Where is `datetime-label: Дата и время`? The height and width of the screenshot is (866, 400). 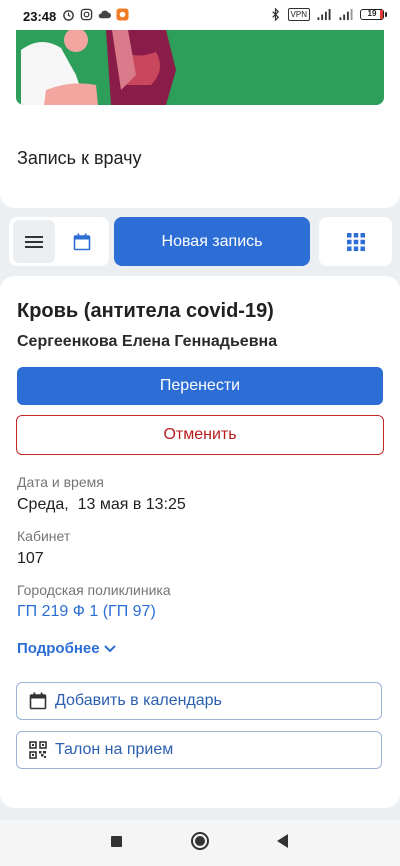 datetime-label: Дата и время is located at coordinates (60, 482).